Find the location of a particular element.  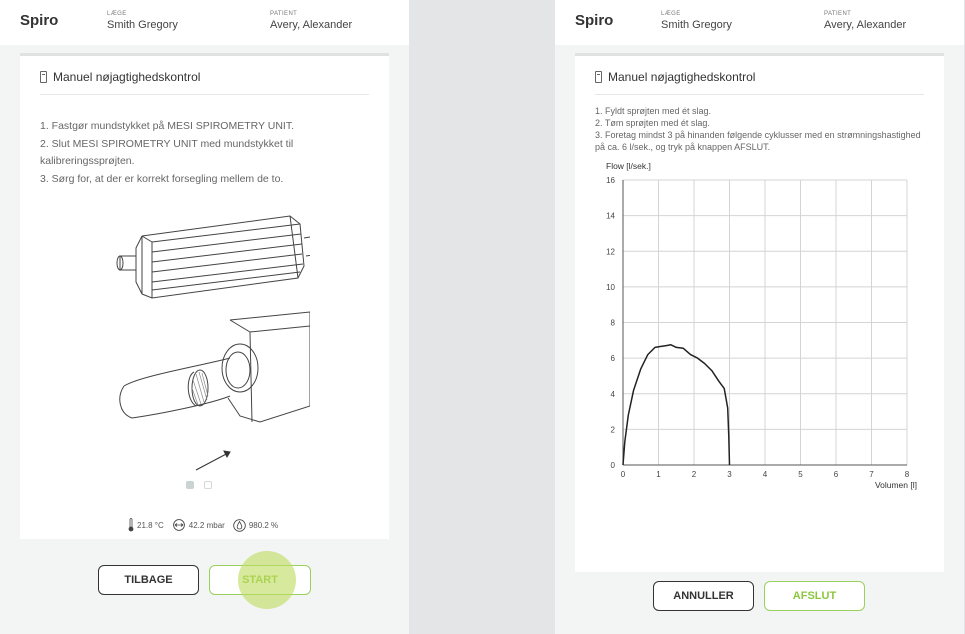

y-tick-label-0: 0 is located at coordinates (613, 465).